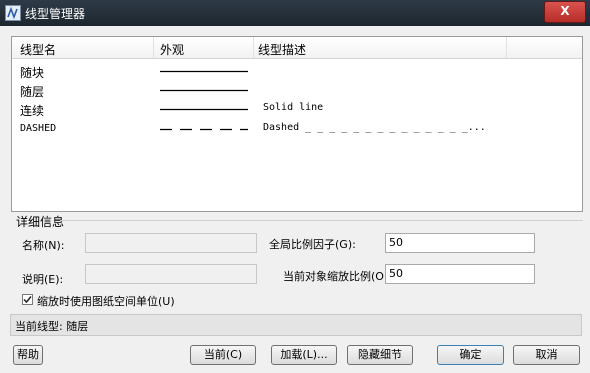  I want to click on set-current-button: 当前(C), so click(223, 355).